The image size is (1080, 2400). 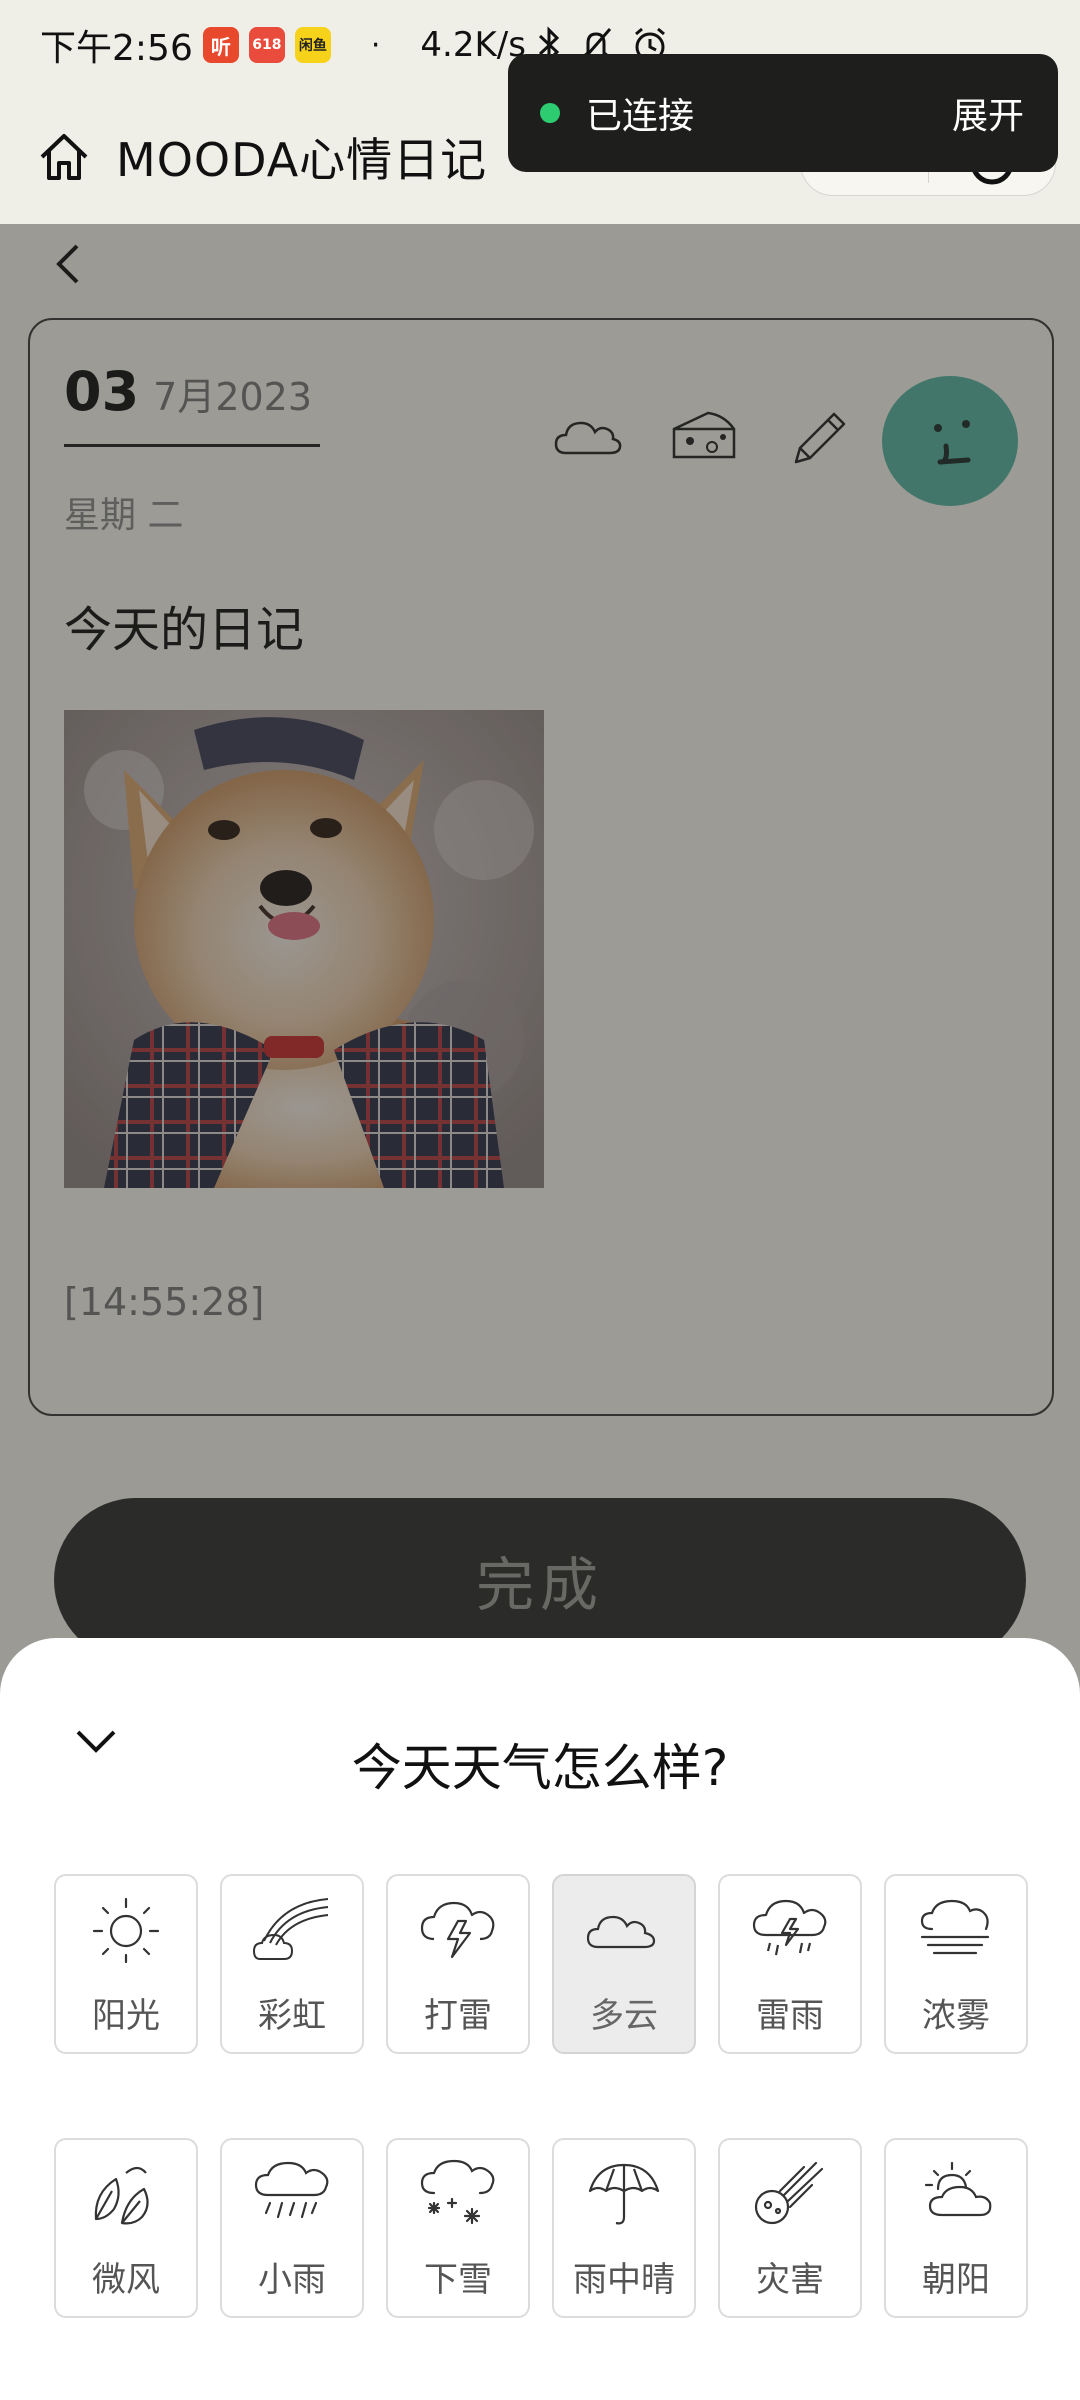 What do you see at coordinates (624, 2228) in the screenshot?
I see `weather-option-sun-shower: 雨中晴` at bounding box center [624, 2228].